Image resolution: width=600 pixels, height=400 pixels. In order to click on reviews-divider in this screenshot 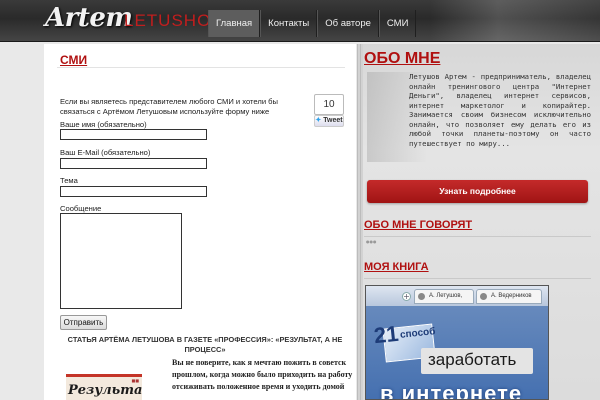, I will do `click(477, 236)`.